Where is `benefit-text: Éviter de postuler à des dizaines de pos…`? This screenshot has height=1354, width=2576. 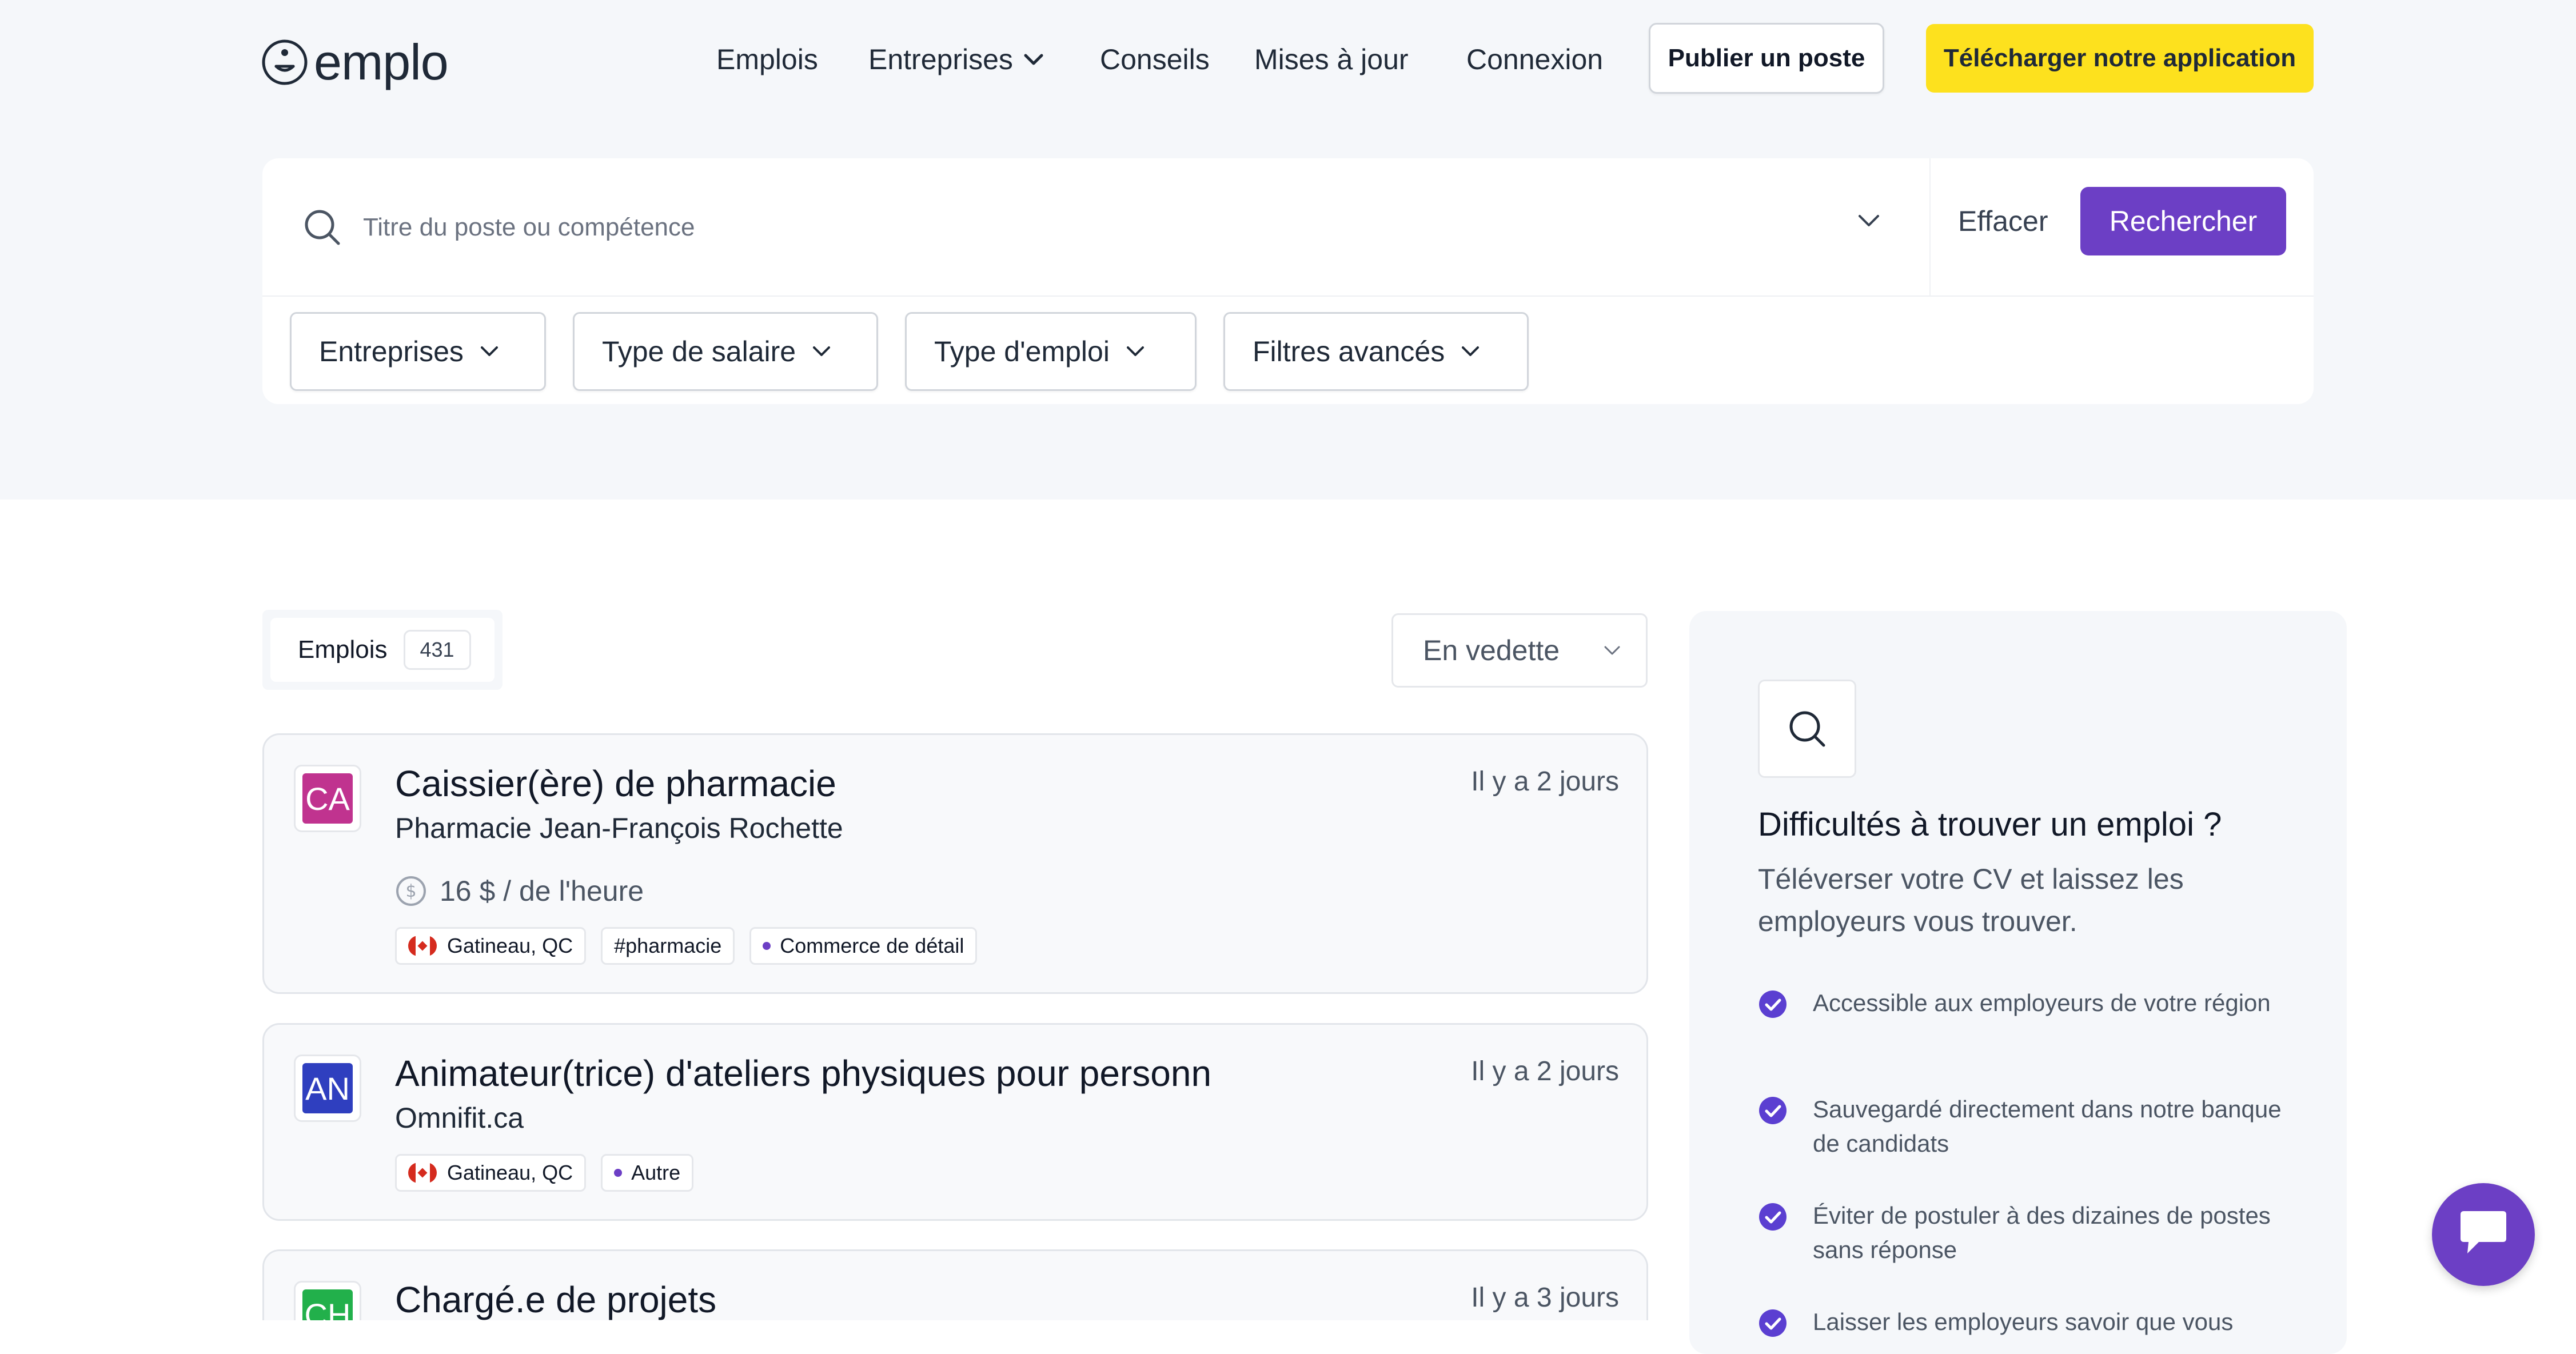
benefit-text: Éviter de postuler à des dizaines de pos… is located at coordinates (2042, 1232).